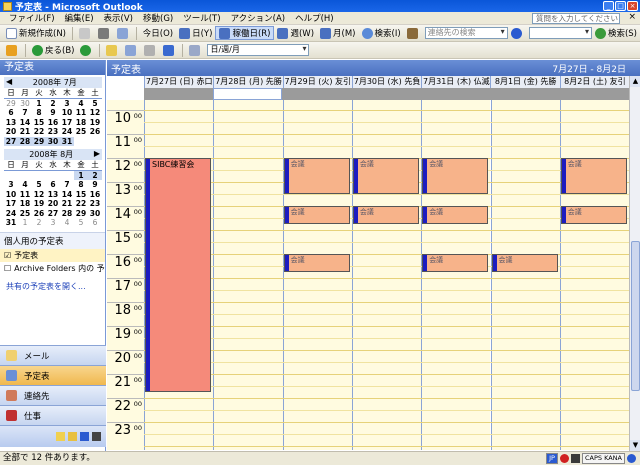  What do you see at coordinates (158, 33) in the screenshot?
I see `today-button: 今日(O)` at bounding box center [158, 33].